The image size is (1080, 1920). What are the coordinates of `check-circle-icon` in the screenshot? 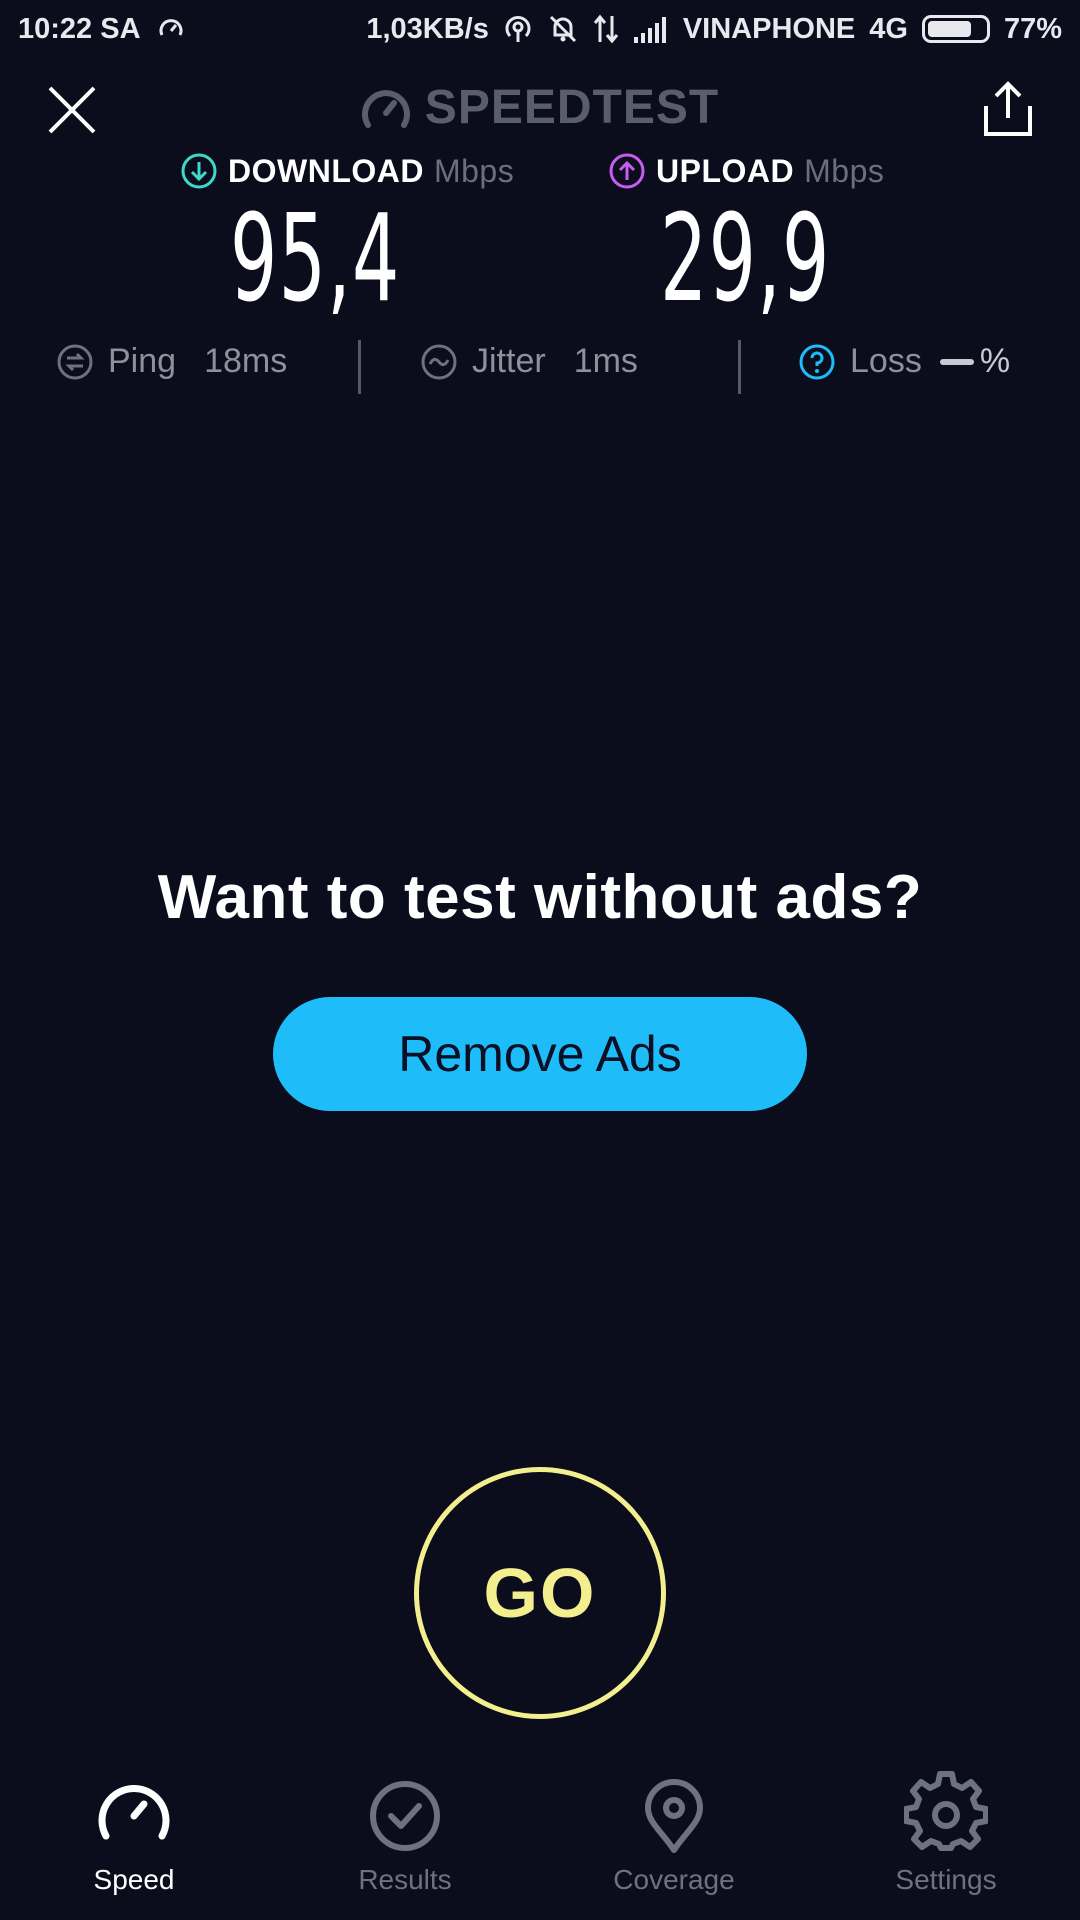 It's located at (405, 1816).